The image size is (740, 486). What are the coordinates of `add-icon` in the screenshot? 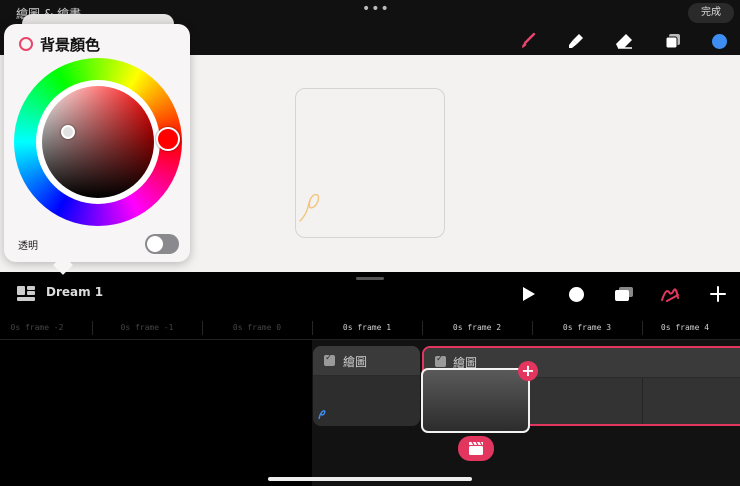 It's located at (718, 294).